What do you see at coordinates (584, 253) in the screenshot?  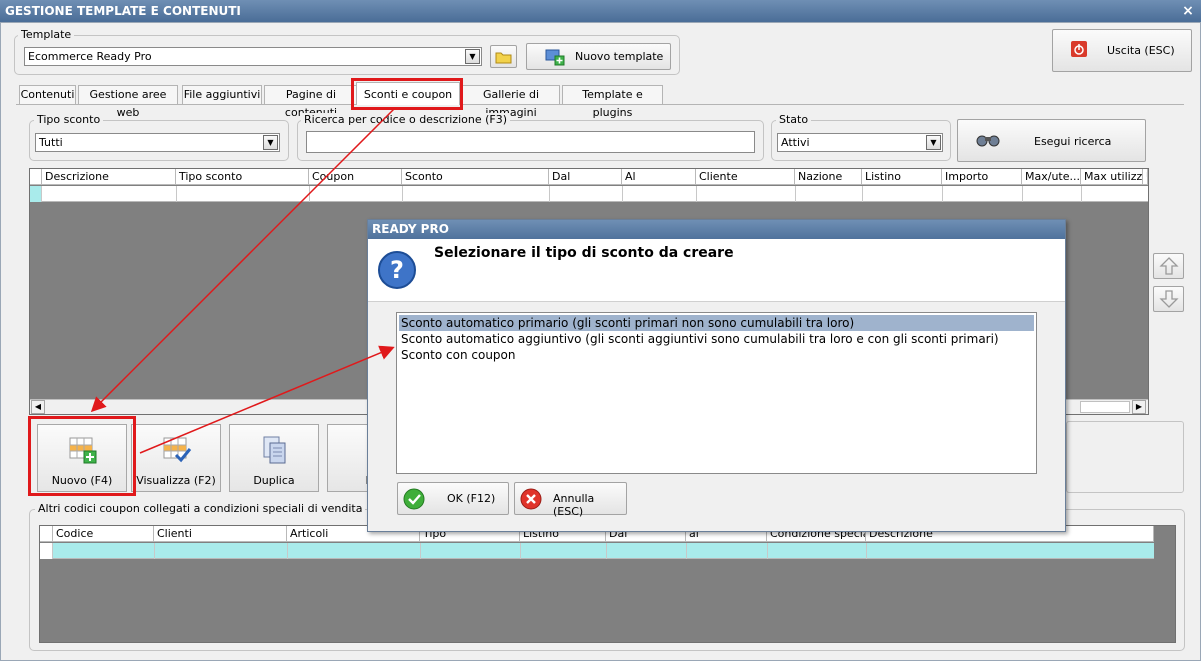 I see `dialog-question: Selezionare il tipo di sconto da creare` at bounding box center [584, 253].